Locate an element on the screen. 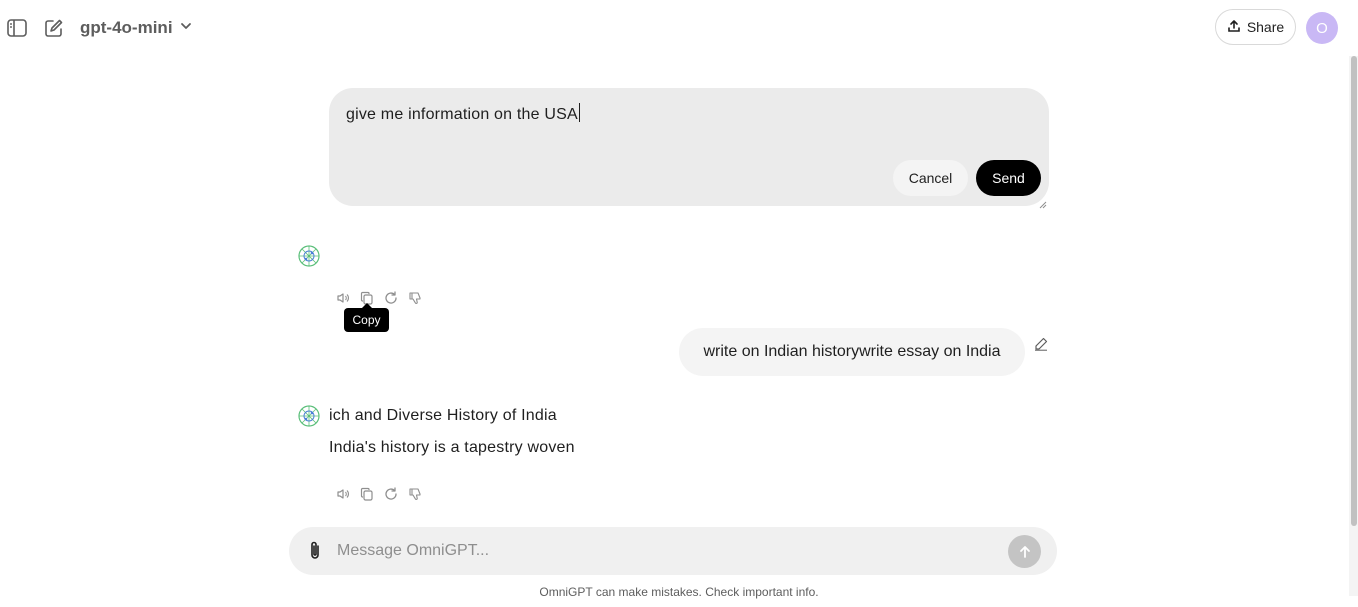 The width and height of the screenshot is (1358, 607). arrow-up-icon is located at coordinates (1025, 552).